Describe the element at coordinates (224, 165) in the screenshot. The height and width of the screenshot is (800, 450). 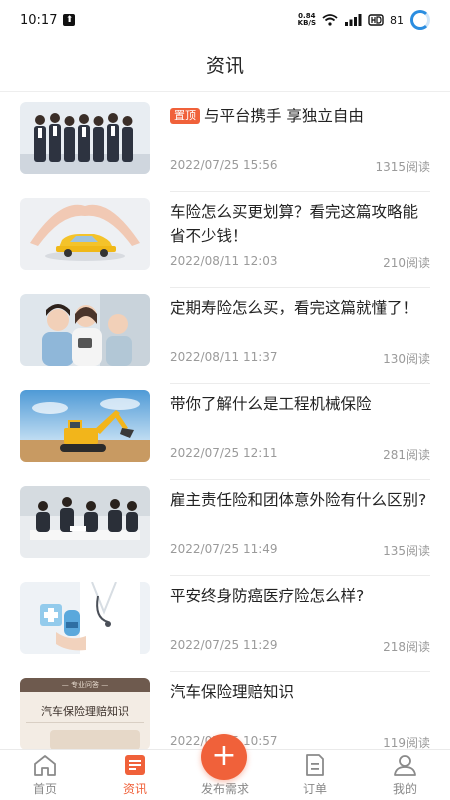
I see `news-date: 2022/07/25 15:56` at that location.